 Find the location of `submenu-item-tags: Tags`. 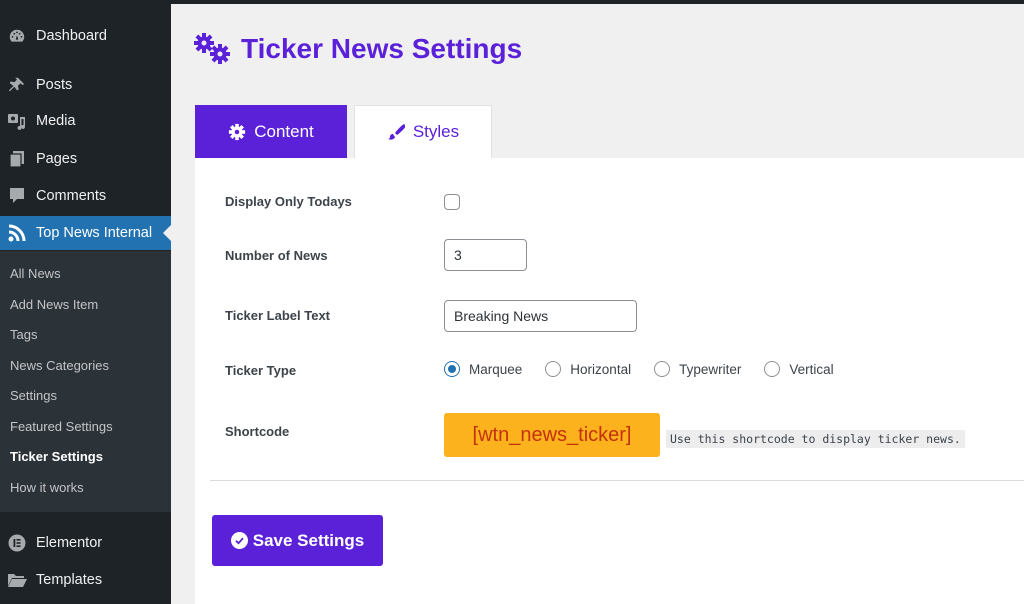

submenu-item-tags: Tags is located at coordinates (23, 334).